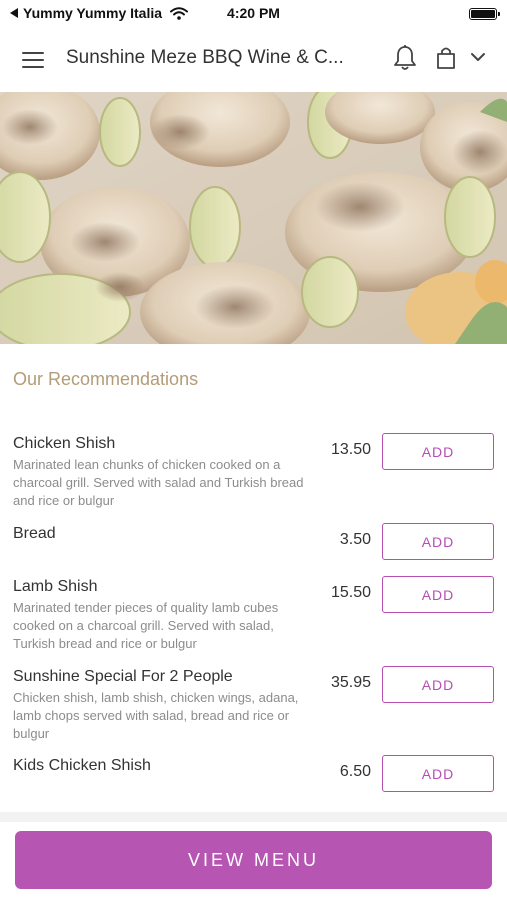 This screenshot has height=900, width=507. What do you see at coordinates (355, 771) in the screenshot?
I see `item-price: 6.50` at bounding box center [355, 771].